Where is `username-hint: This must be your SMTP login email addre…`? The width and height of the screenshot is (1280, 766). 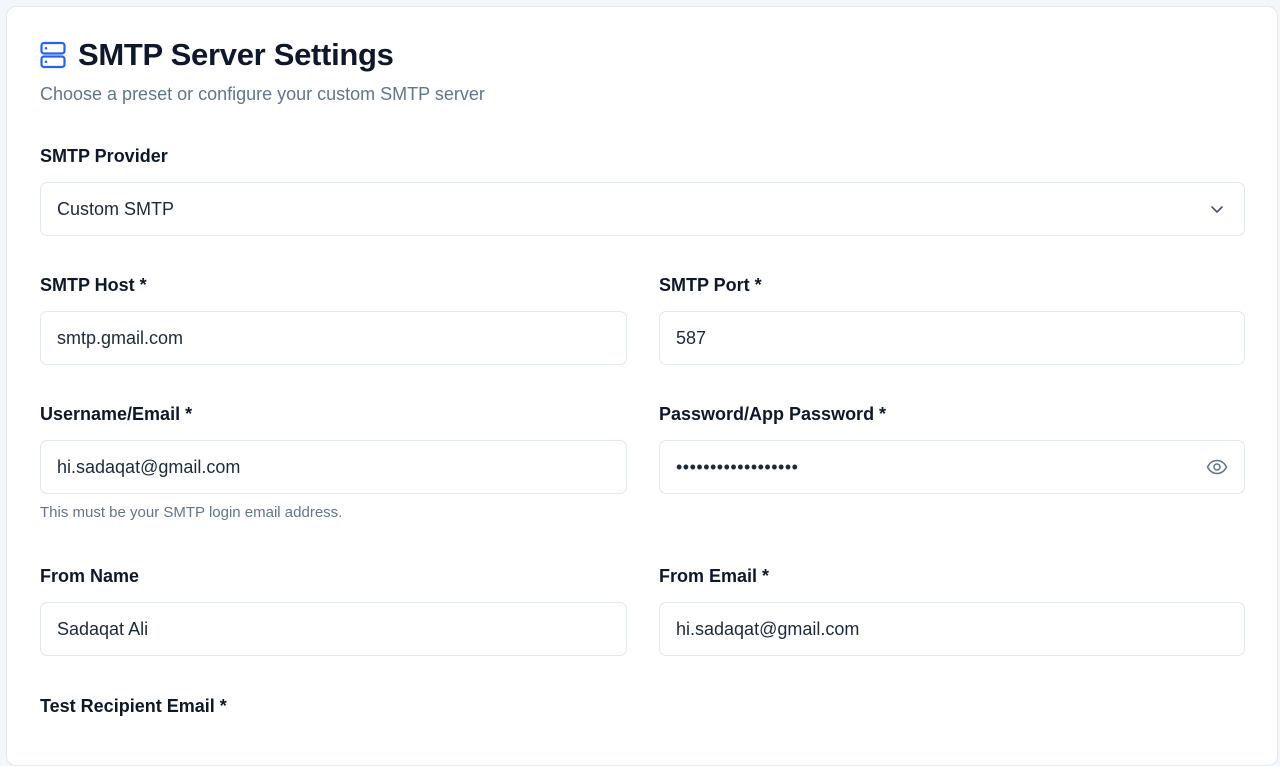
username-hint: This must be your SMTP login email addre… is located at coordinates (191, 512).